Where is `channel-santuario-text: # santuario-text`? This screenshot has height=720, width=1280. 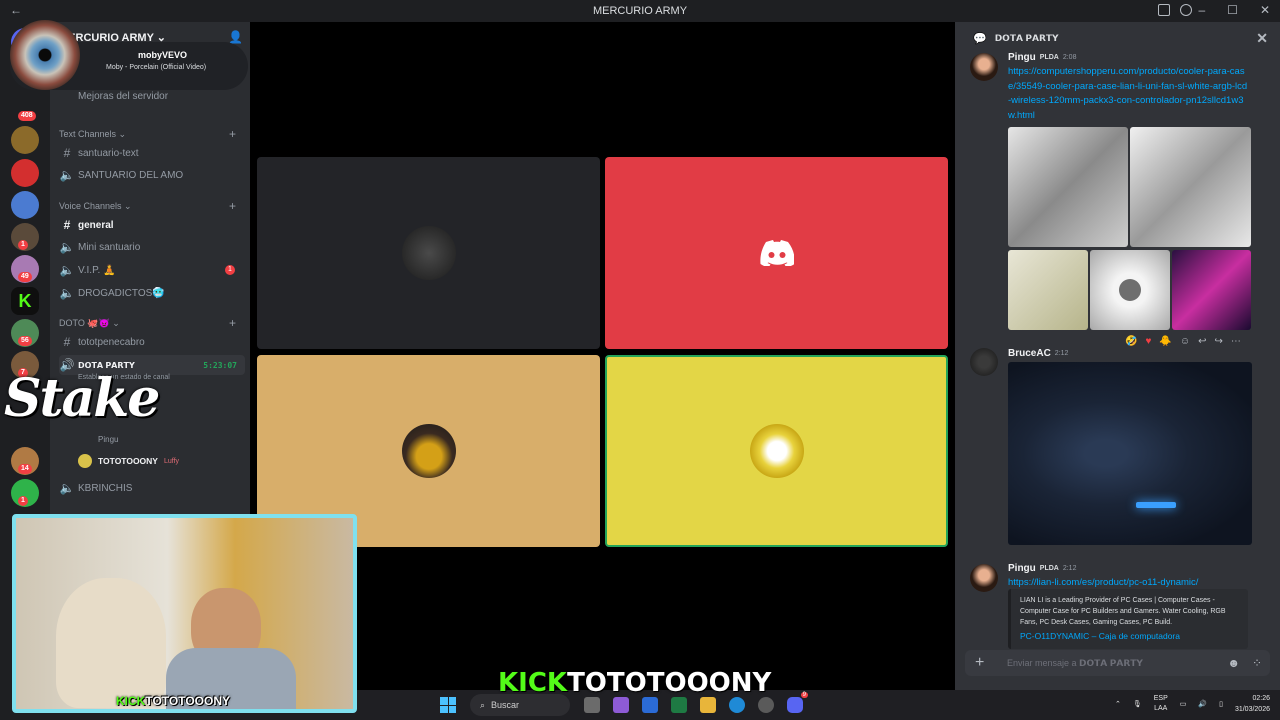
channel-santuario-text: # santuario-text is located at coordinates (152, 153).